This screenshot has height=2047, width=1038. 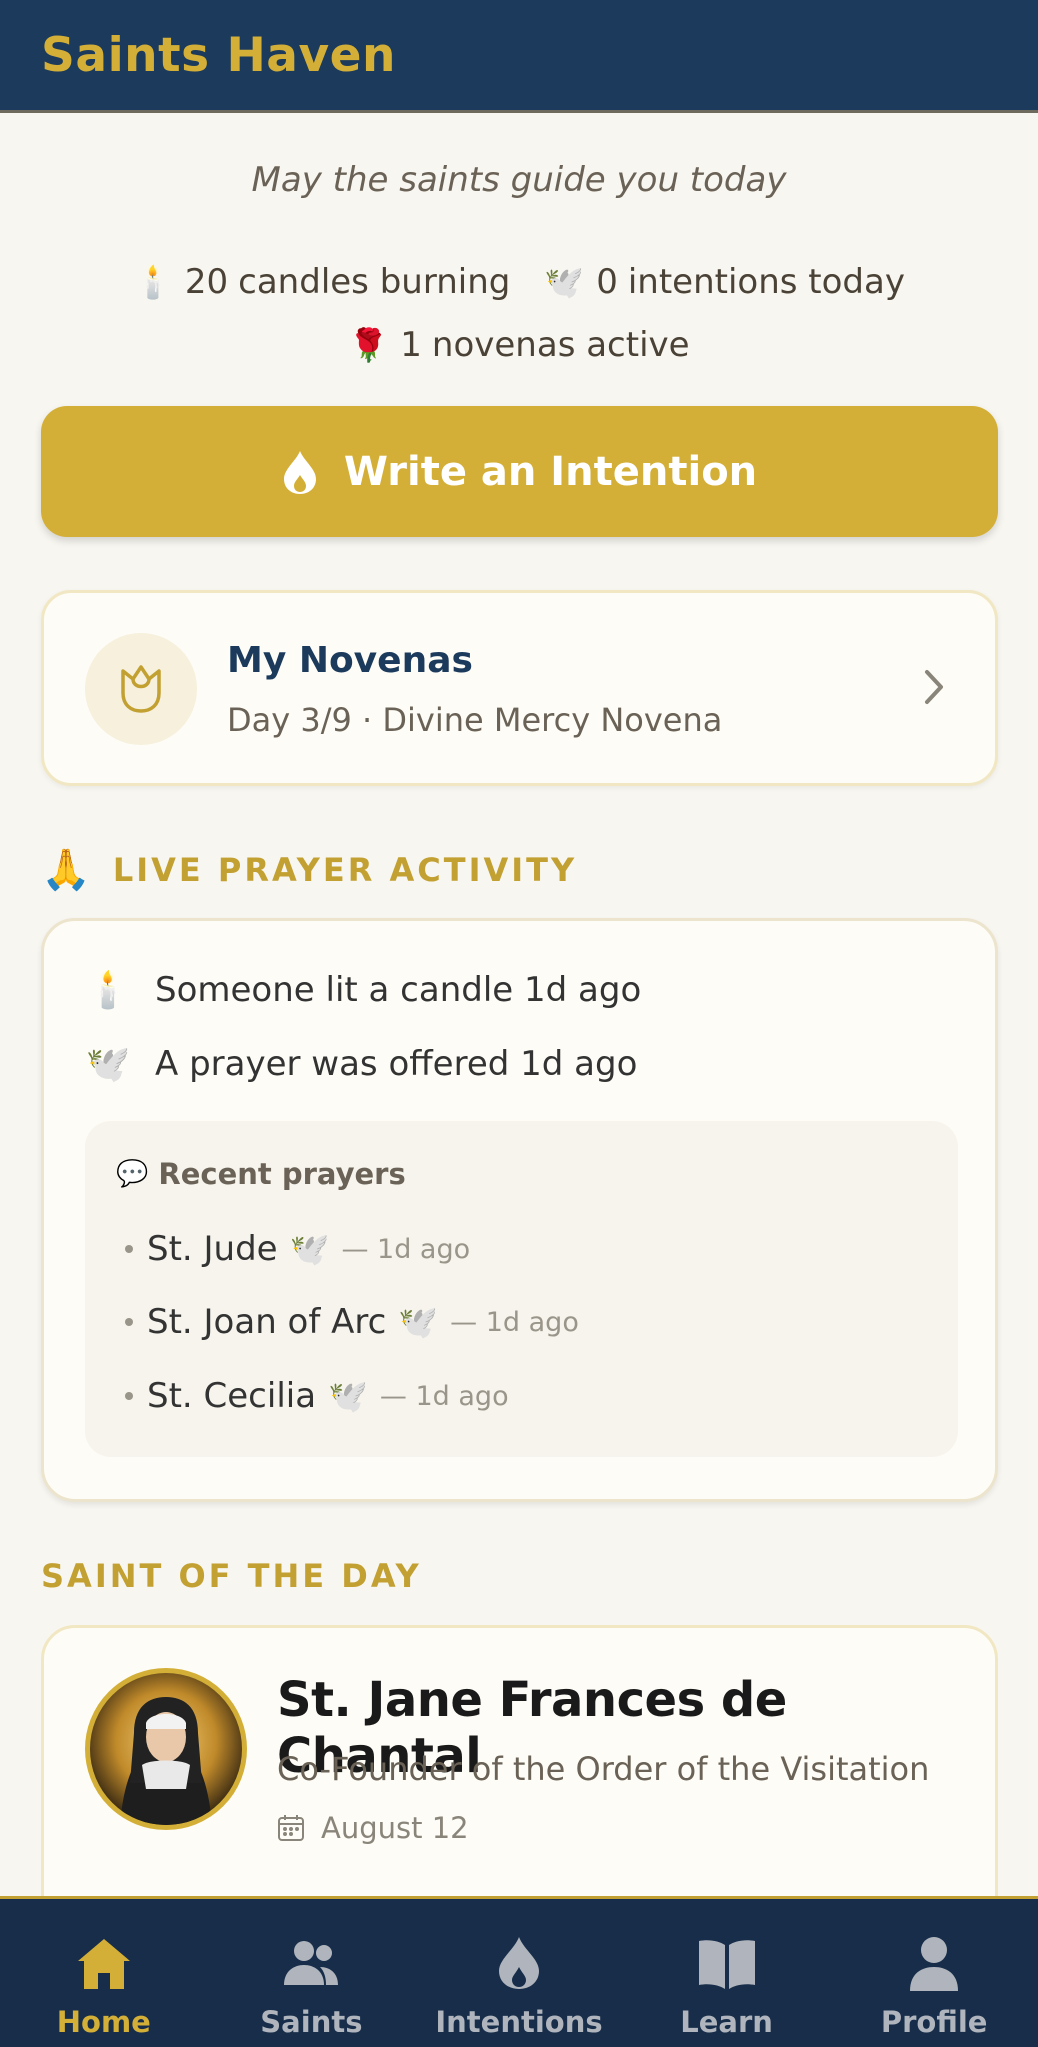 I want to click on novenas-title: My Novenas, so click(x=350, y=660).